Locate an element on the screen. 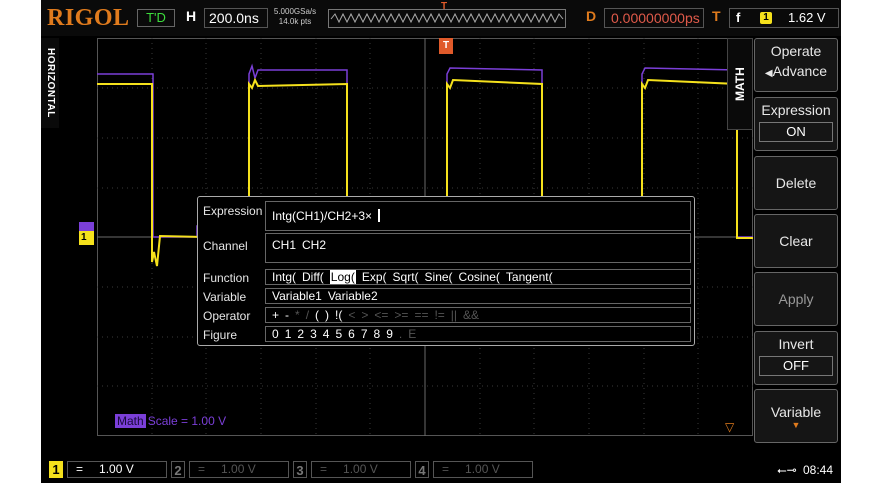 This screenshot has height=498, width=870. delay-value: 0.00000000ps is located at coordinates (654, 18).